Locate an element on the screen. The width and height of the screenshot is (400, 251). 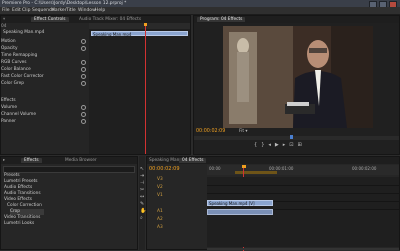
mark-in-icon: { is located at coordinates (255, 145).